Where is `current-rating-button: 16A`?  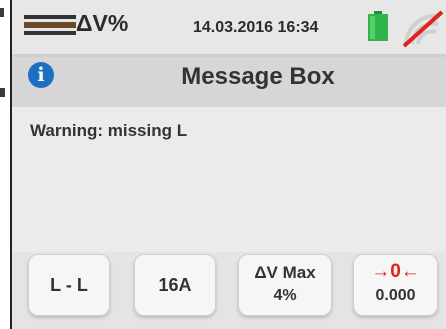 current-rating-button: 16A is located at coordinates (175, 285).